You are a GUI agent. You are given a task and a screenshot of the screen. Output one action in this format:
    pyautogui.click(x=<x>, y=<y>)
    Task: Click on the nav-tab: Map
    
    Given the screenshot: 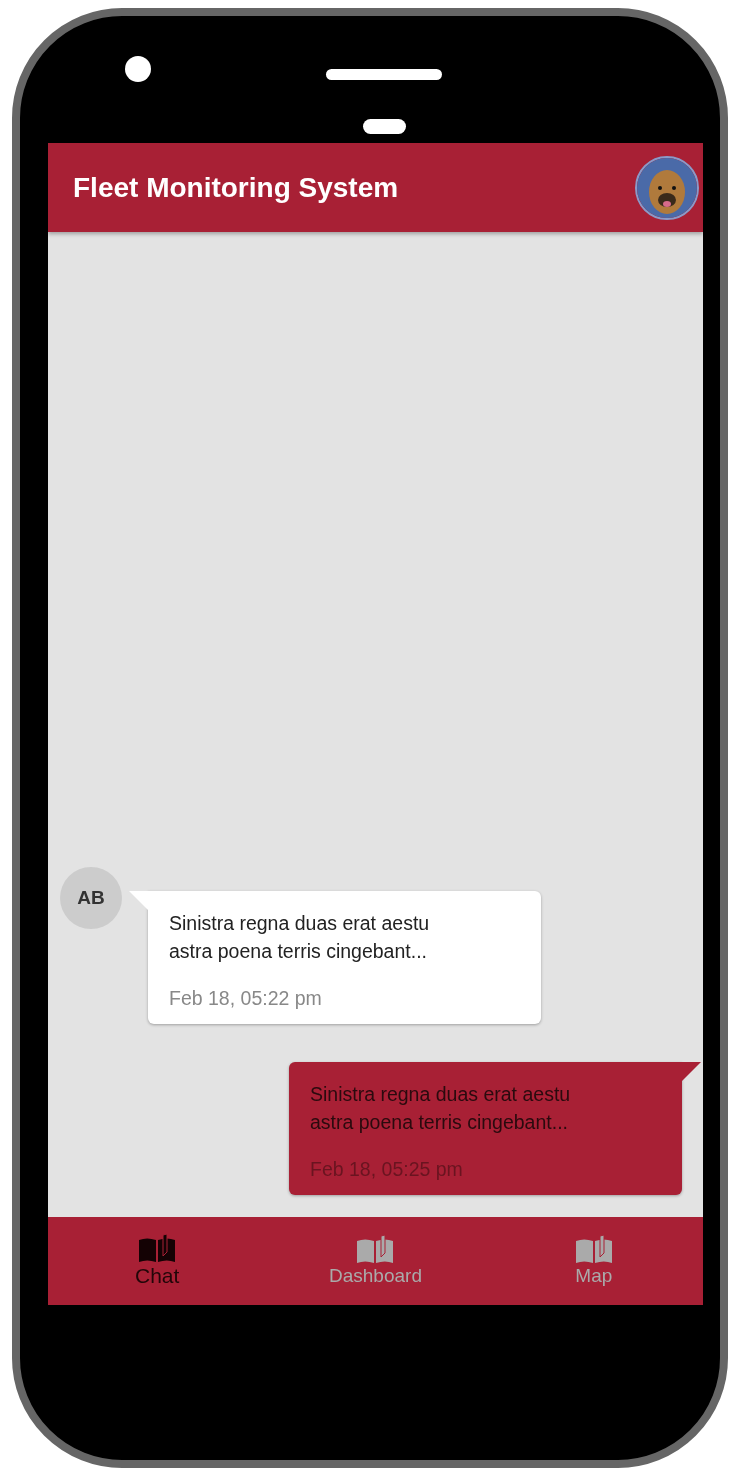 What is the action you would take?
    pyautogui.click(x=593, y=1261)
    